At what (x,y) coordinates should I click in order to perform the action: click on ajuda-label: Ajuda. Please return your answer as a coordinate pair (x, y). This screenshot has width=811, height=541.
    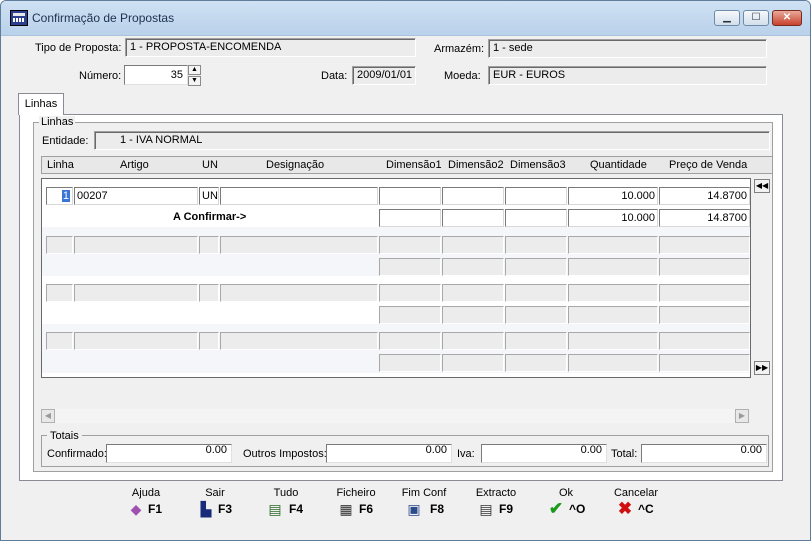
    Looking at the image, I should click on (146, 493).